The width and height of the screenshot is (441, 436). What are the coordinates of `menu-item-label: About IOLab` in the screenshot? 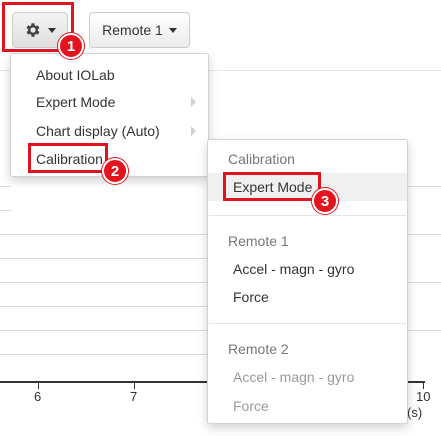 It's located at (75, 75).